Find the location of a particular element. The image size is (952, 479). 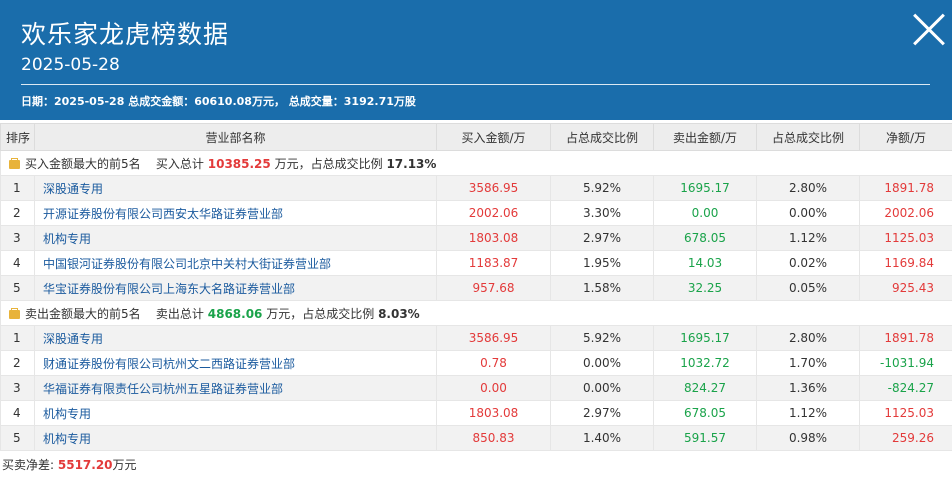

branch-name-link: 财通证券股份有限公司杭州文二西路证券营业部 is located at coordinates (235, 363).